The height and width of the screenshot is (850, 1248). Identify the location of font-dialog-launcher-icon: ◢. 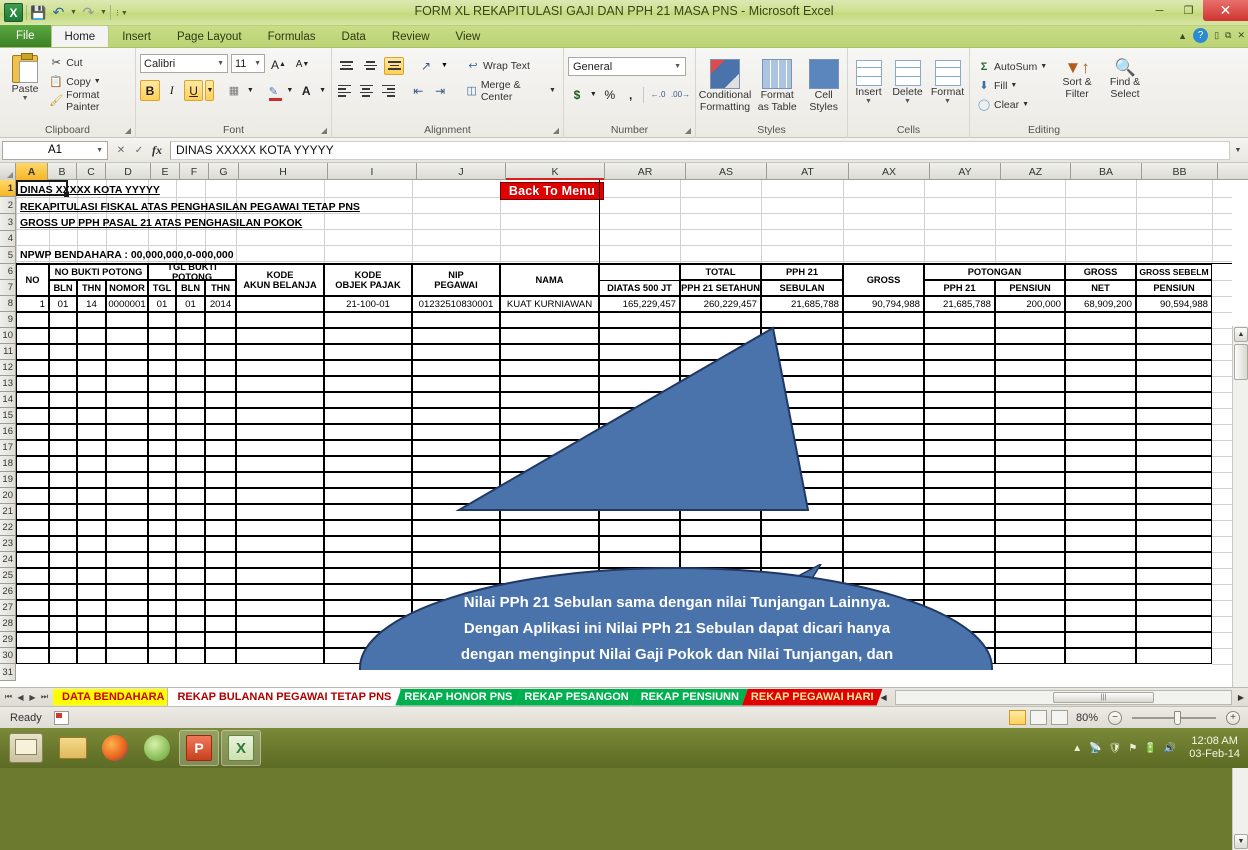
(324, 130).